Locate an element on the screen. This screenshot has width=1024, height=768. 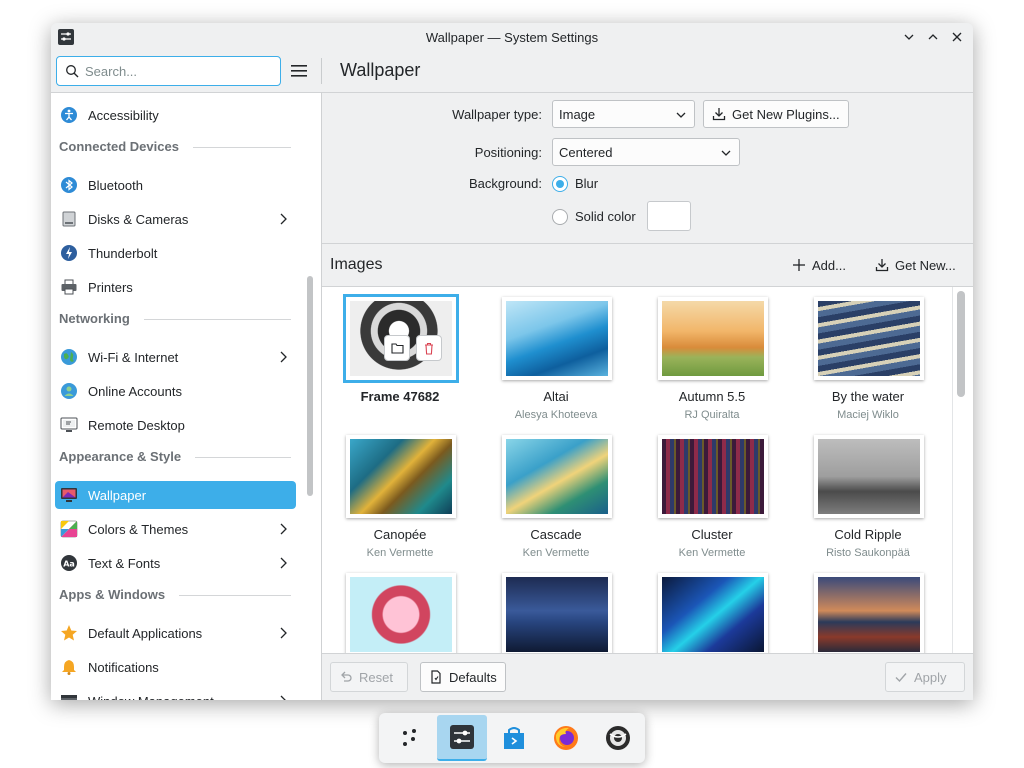
wallpaper-type-combo: Image is located at coordinates (623, 114).